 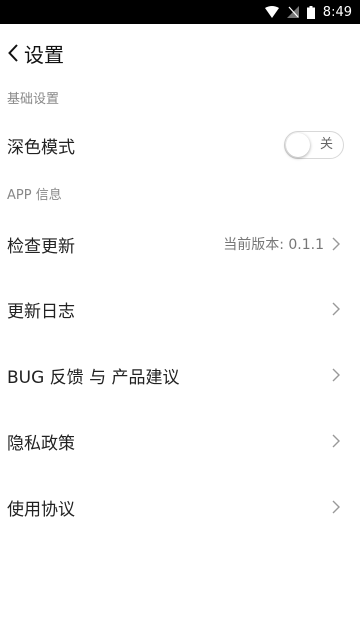 What do you see at coordinates (337, 12) in the screenshot?
I see `status-time: 8:49` at bounding box center [337, 12].